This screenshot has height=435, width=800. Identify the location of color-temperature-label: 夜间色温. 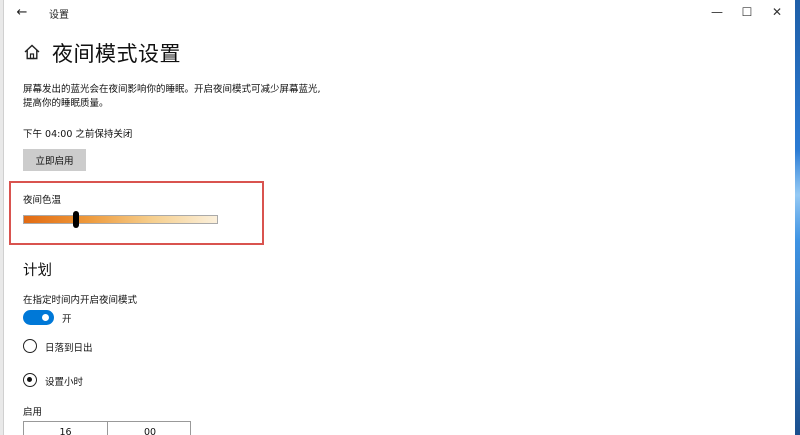
(42, 200).